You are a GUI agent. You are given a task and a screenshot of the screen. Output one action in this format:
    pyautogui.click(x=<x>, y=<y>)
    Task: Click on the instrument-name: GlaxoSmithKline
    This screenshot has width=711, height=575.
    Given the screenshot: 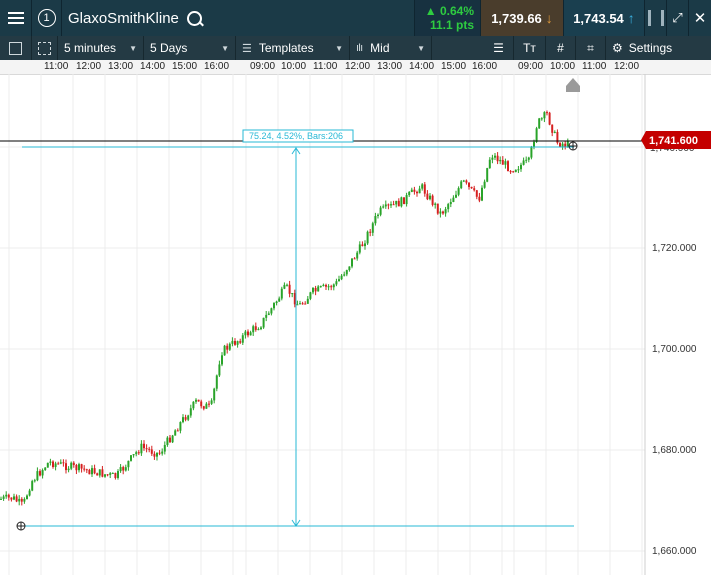 What is the action you would take?
    pyautogui.click(x=123, y=18)
    